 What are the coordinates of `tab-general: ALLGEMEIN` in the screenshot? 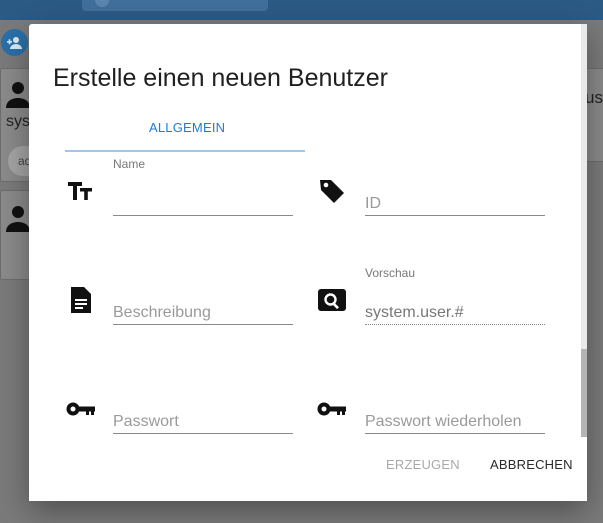 It's located at (185, 128).